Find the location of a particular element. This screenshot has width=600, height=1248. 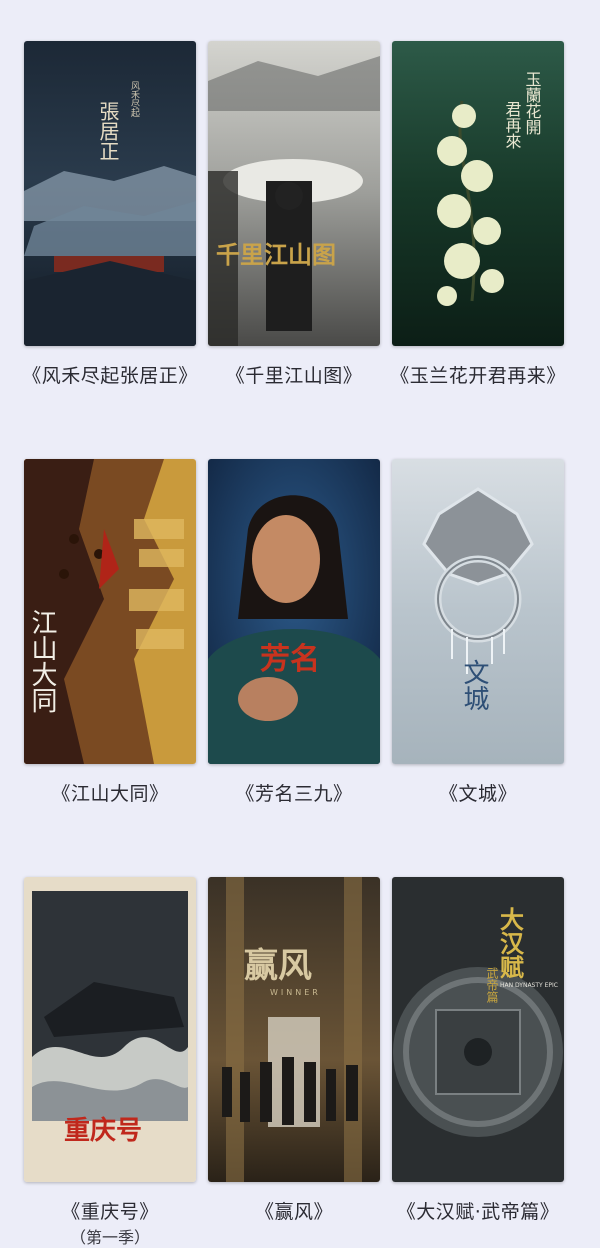

svg-text: 張居正 is located at coordinates (108, 131).